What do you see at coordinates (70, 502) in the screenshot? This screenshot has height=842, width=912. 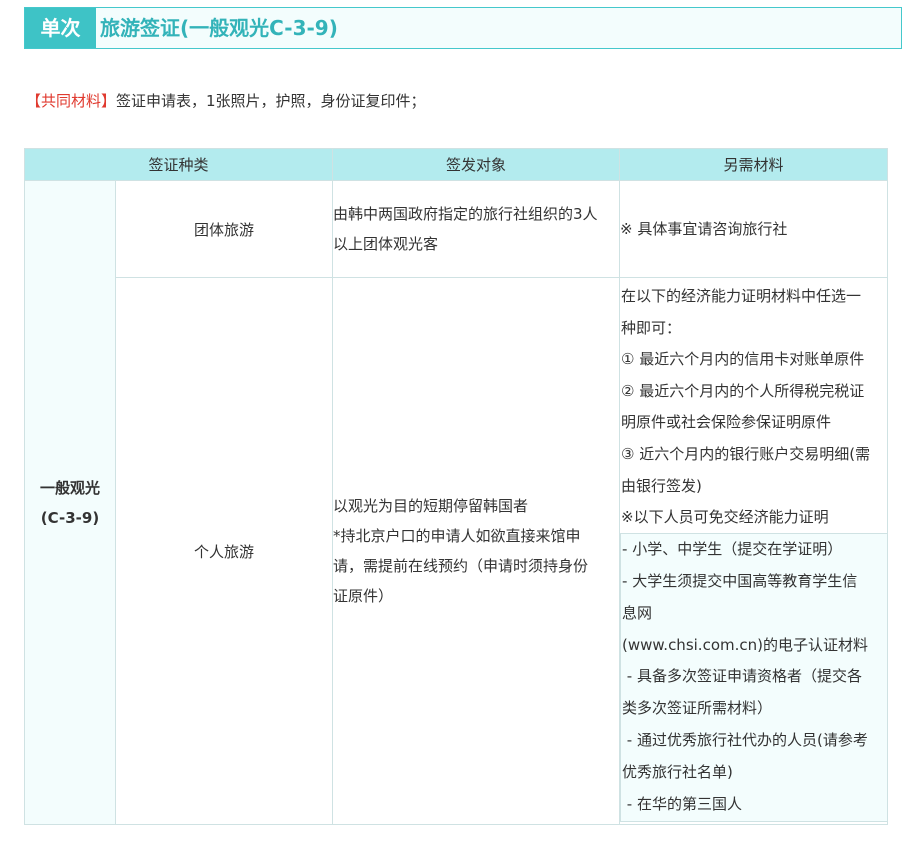 I see `visa-type-cell: 一般观光 (C-3-9)` at bounding box center [70, 502].